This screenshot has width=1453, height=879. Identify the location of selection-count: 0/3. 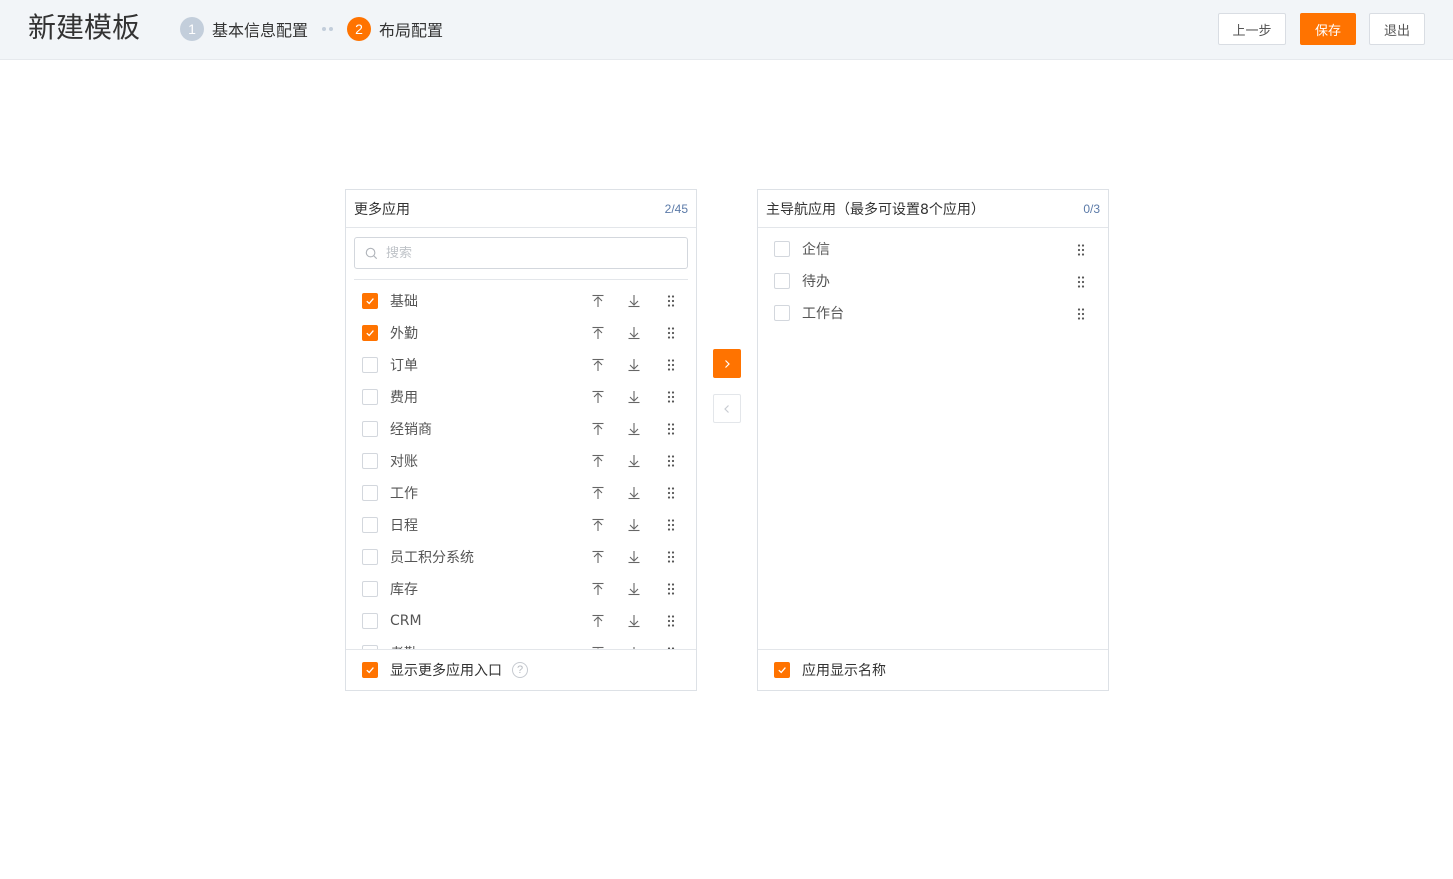
(1091, 208).